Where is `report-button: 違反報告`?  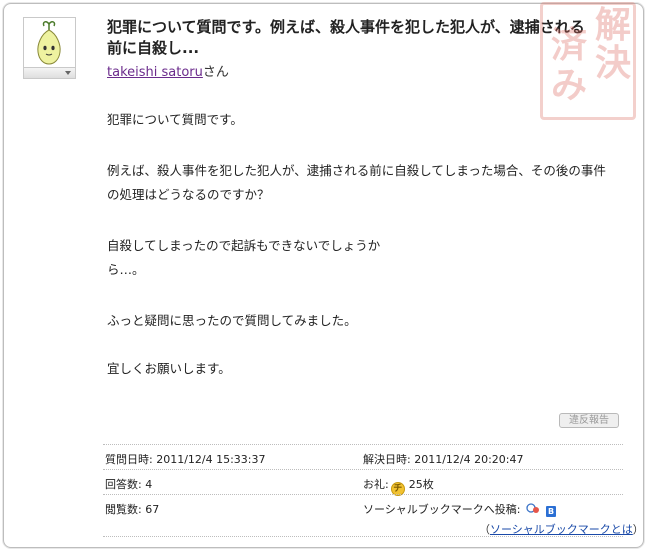 report-button: 違反報告 is located at coordinates (589, 420).